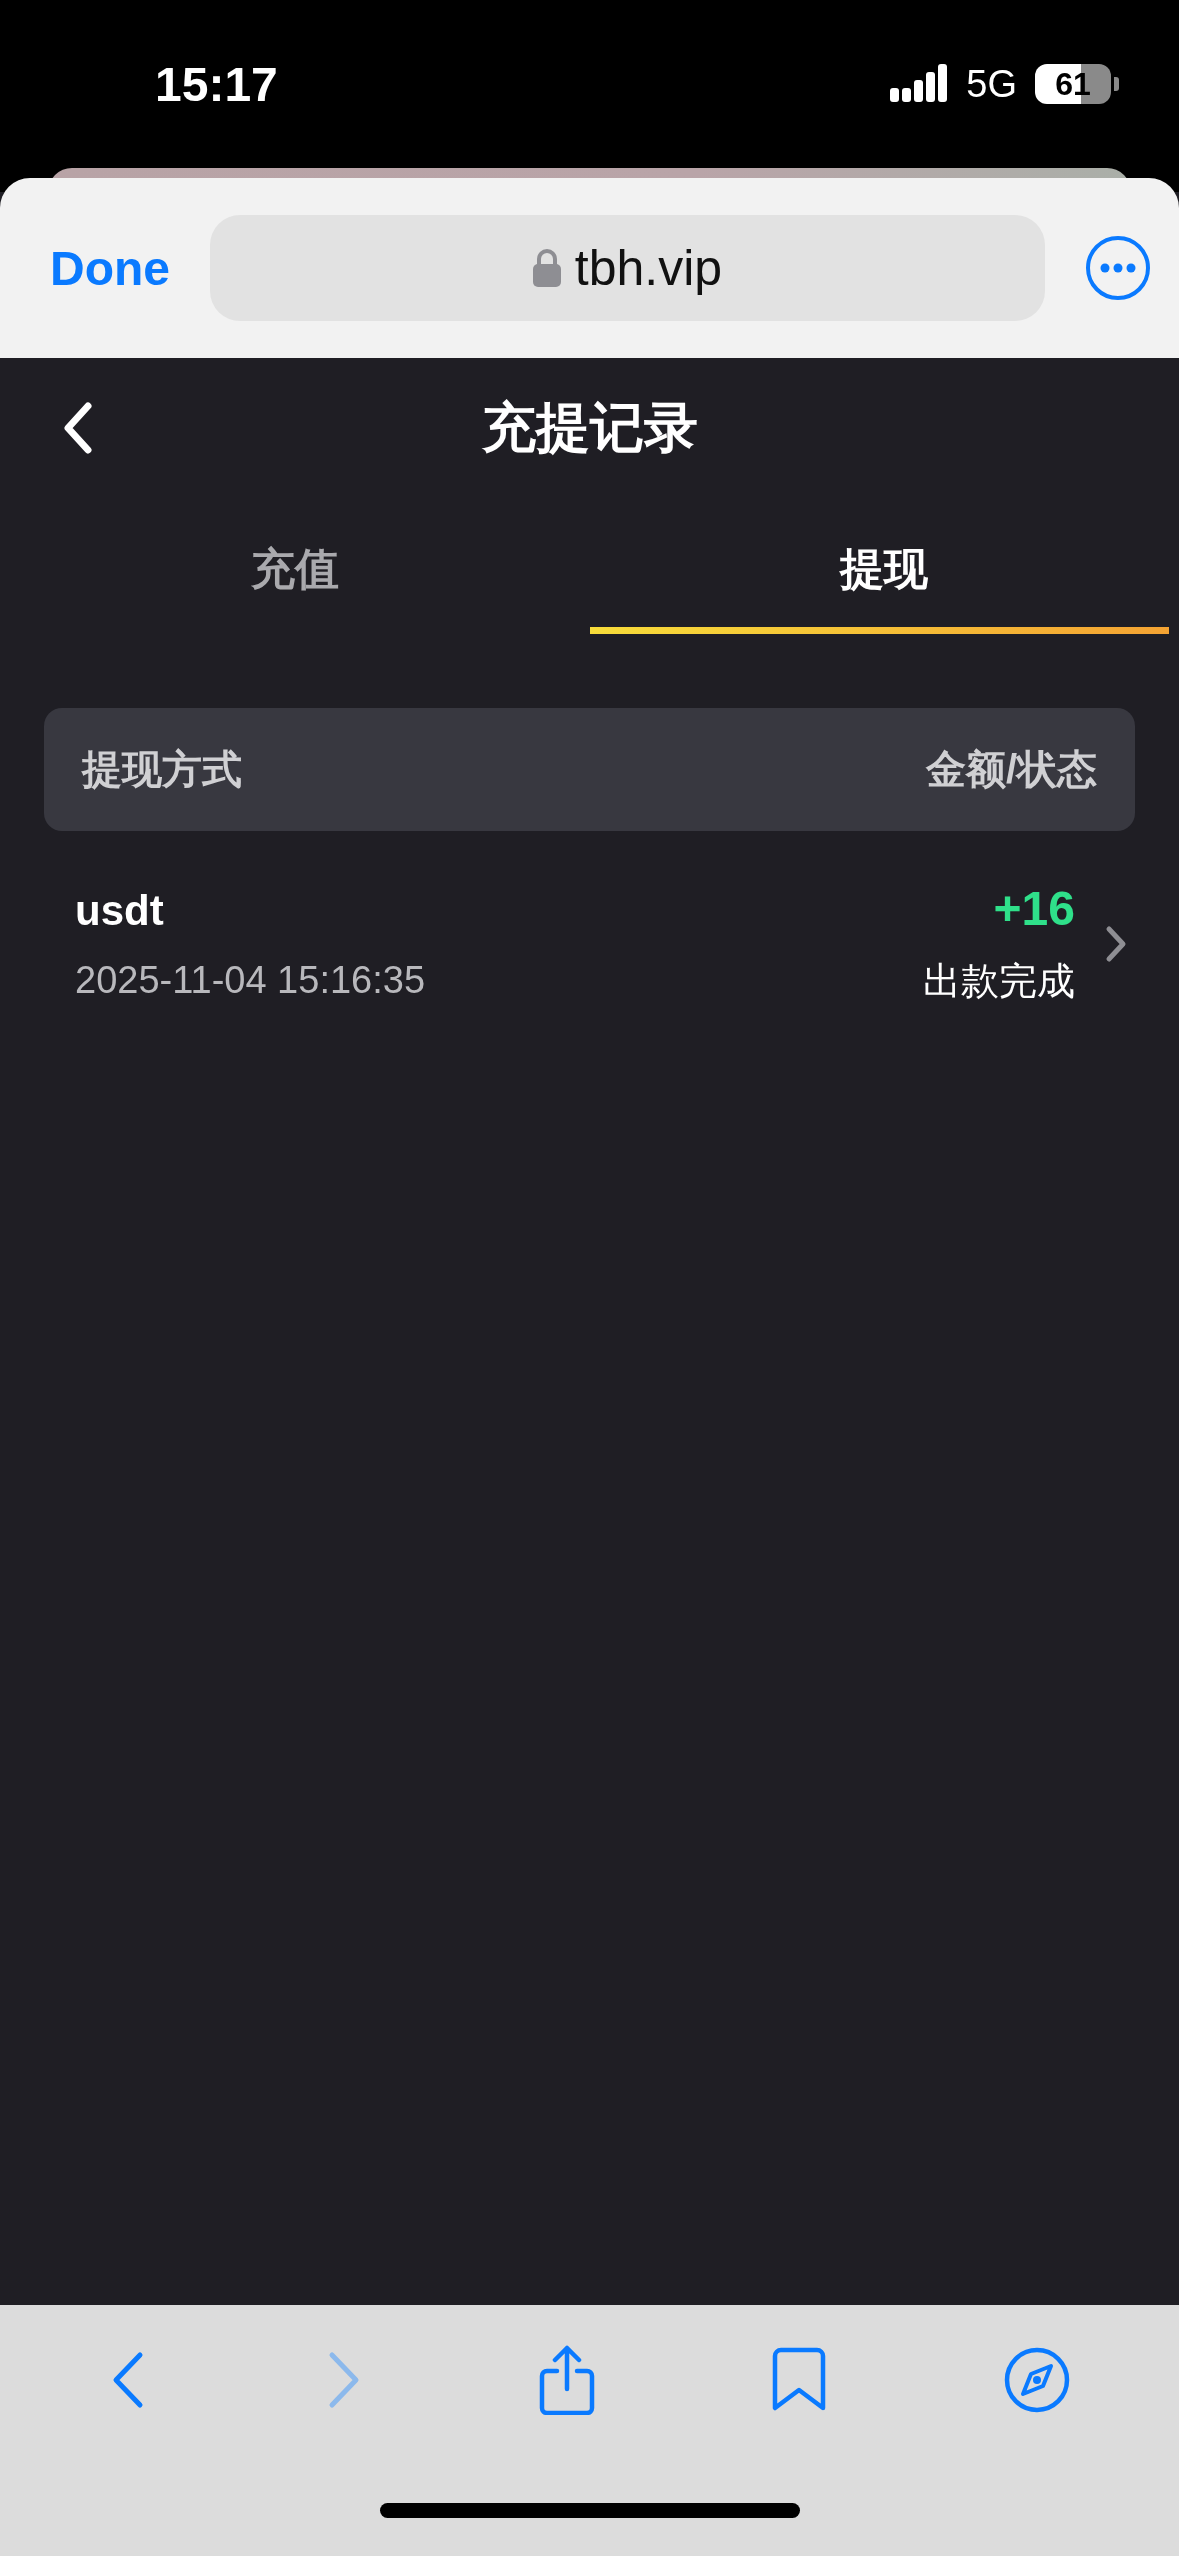  I want to click on page-title: 充提记录, so click(589, 427).